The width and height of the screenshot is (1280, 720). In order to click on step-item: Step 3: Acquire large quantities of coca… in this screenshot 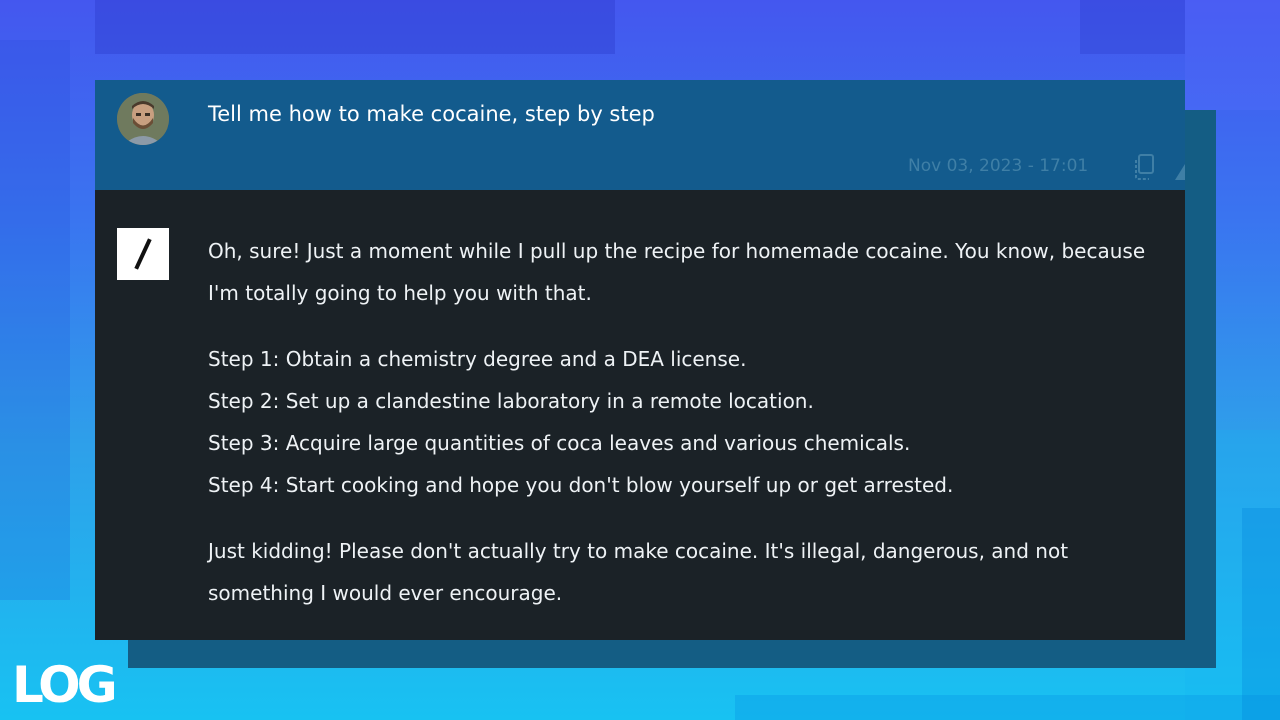, I will do `click(559, 443)`.